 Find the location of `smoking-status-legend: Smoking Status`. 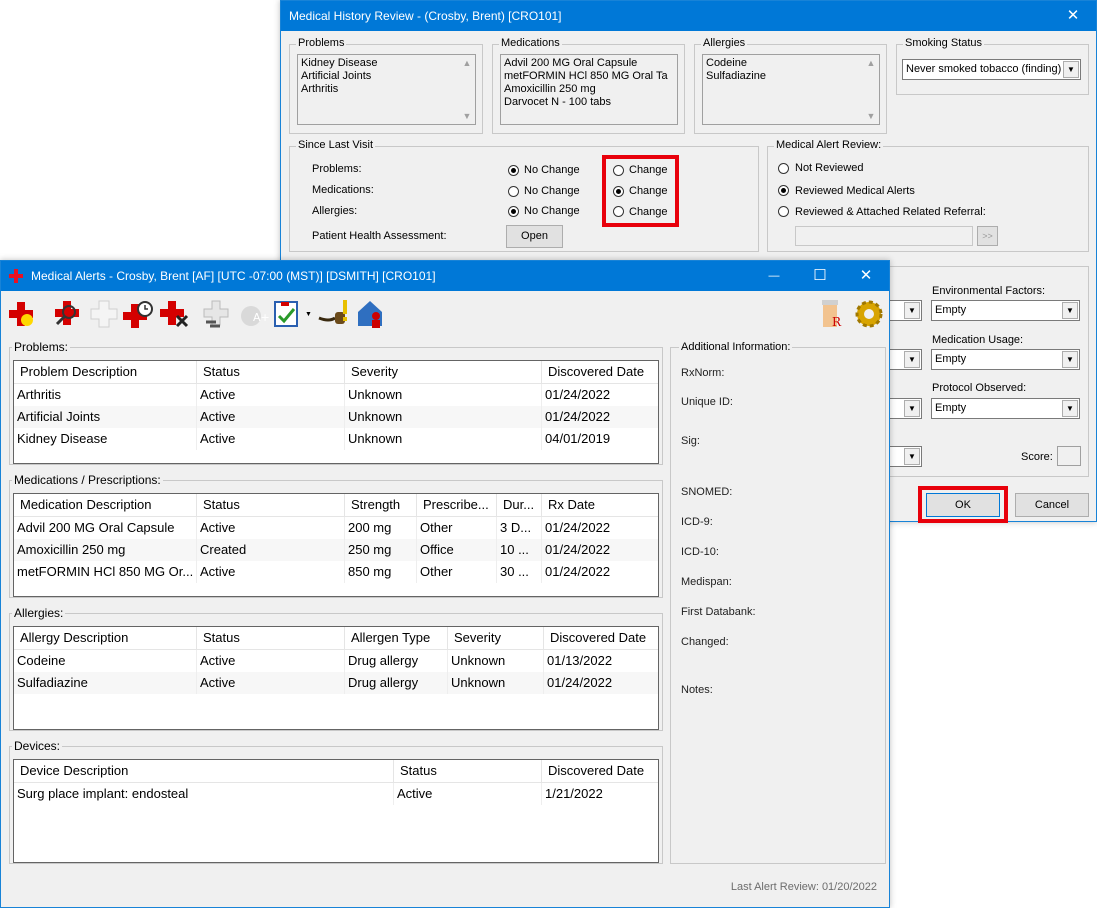

smoking-status-legend: Smoking Status is located at coordinates (944, 43).